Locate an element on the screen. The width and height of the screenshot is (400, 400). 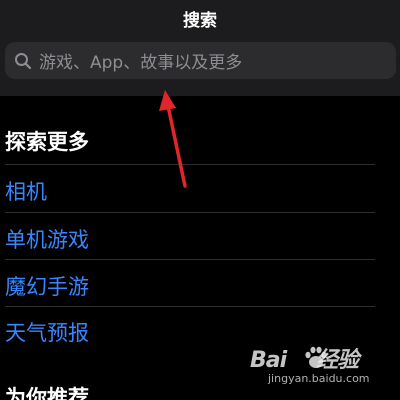
baidu-jingyan-watermark: Bai 经验 jingyan.baidu.com is located at coordinates (325, 368).